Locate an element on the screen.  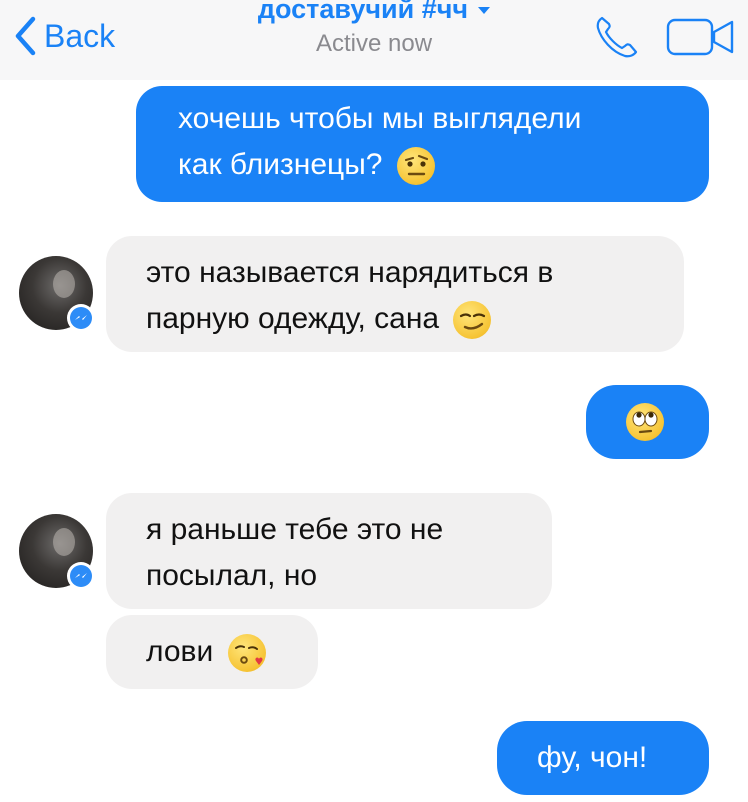
message-bubble-outgoing: хочешь чтобы мы выглядели как близнецы? is located at coordinates (422, 144).